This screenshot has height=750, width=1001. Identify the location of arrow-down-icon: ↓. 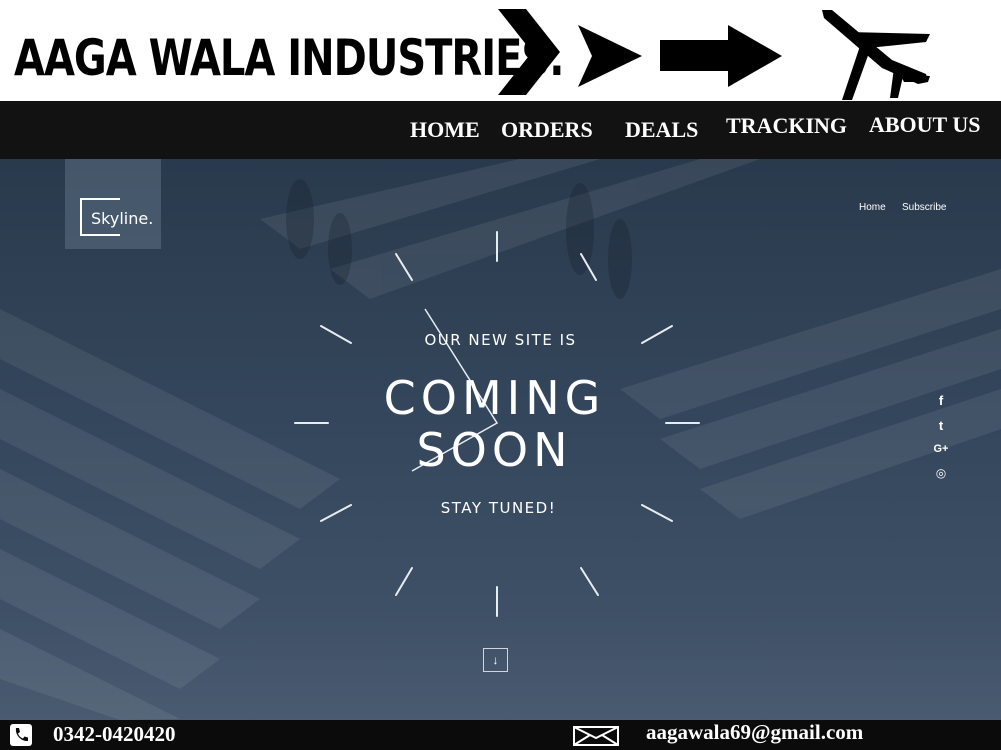
(495, 660).